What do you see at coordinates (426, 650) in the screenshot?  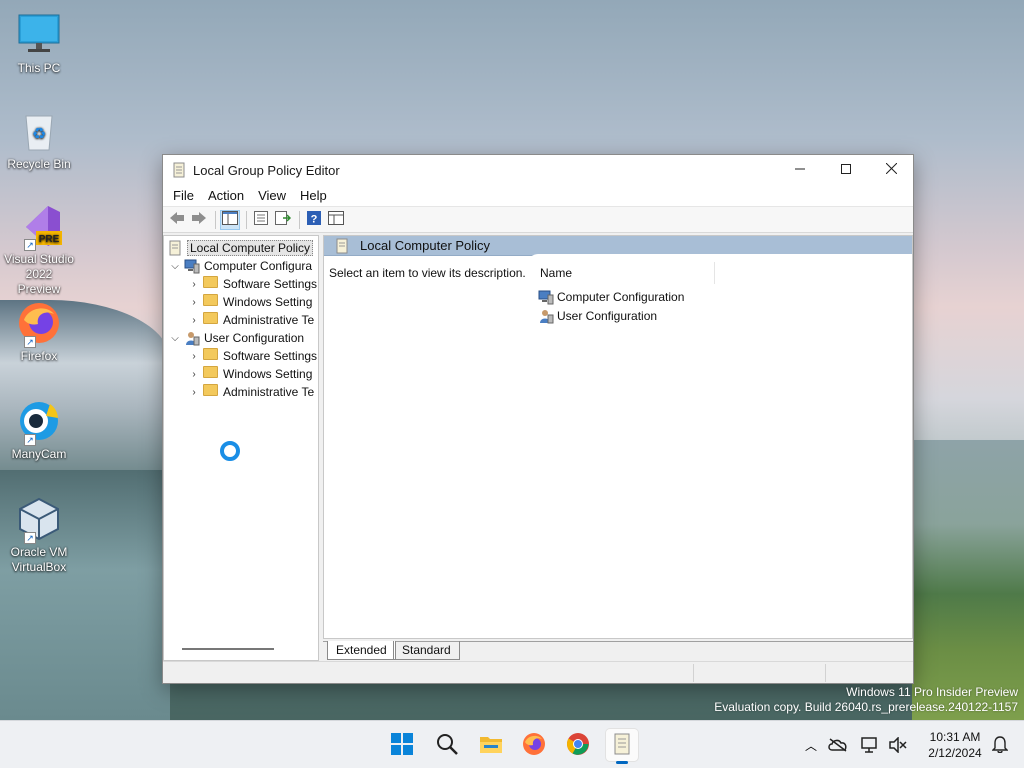 I see `tab-standard: Standard` at bounding box center [426, 650].